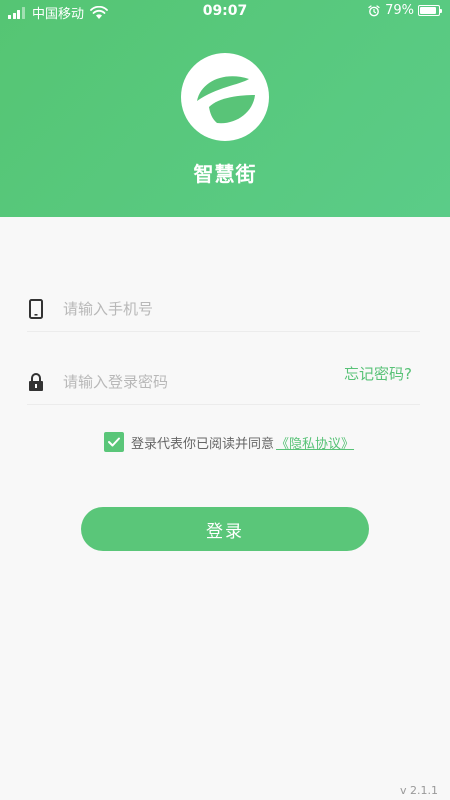 This screenshot has height=800, width=450. I want to click on phone-field, so click(223, 309).